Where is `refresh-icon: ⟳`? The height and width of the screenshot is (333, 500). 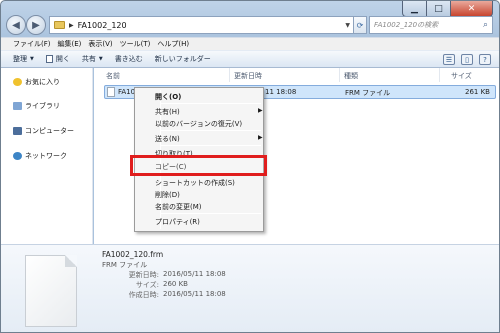
refresh-icon: ⟳ is located at coordinates (360, 25).